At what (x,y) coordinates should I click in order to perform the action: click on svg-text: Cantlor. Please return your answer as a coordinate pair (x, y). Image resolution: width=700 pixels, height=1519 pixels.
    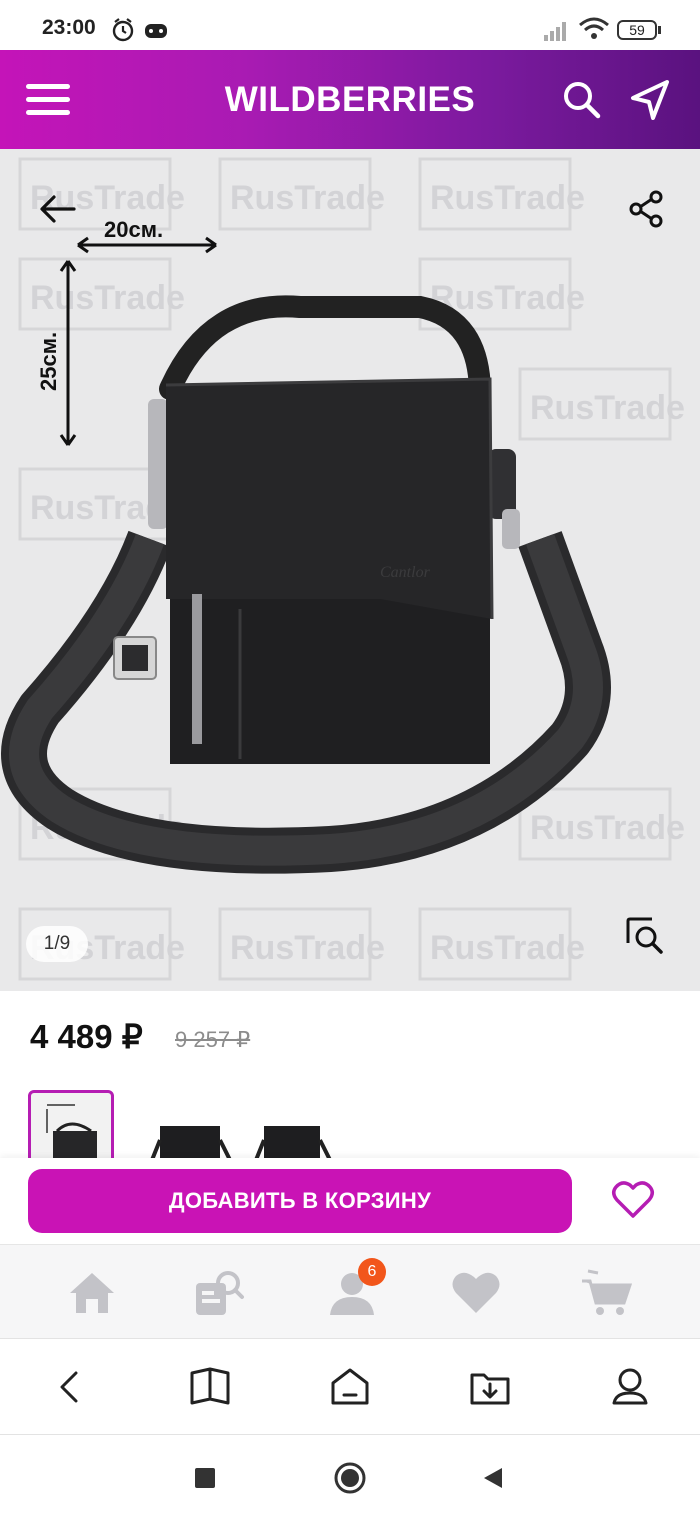
    Looking at the image, I should click on (405, 572).